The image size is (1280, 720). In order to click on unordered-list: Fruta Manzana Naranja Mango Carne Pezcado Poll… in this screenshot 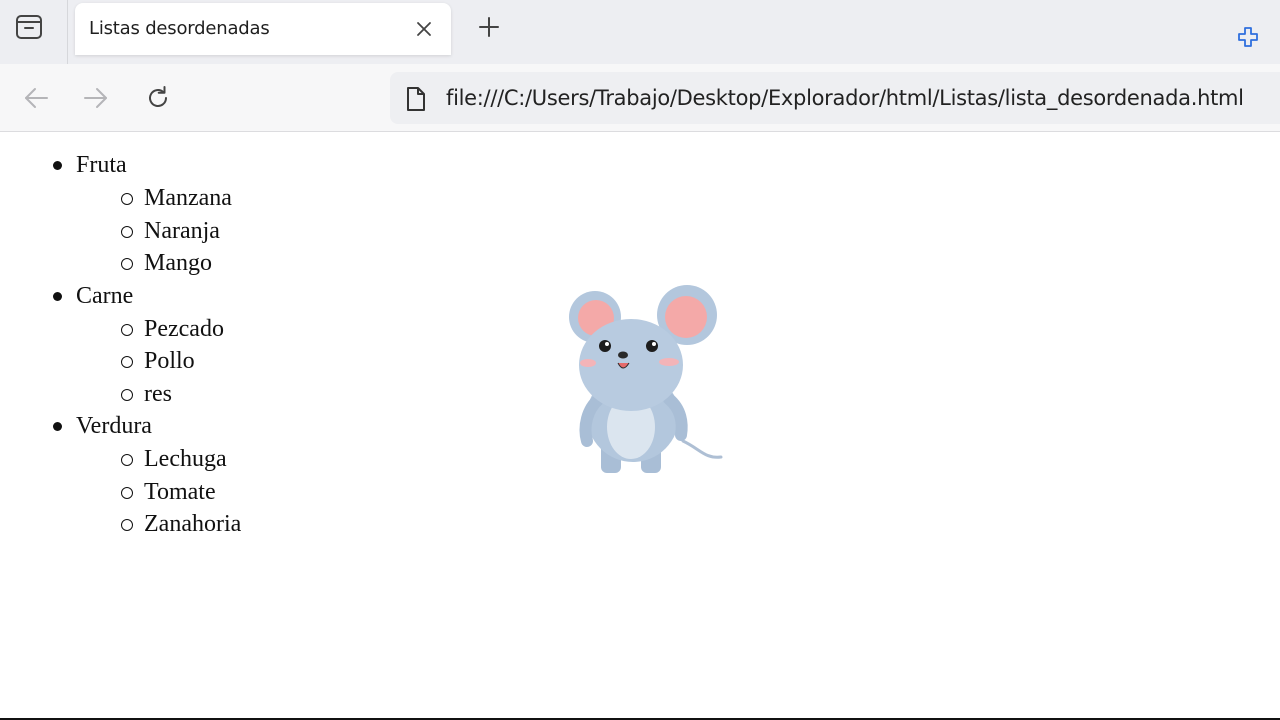, I will do `click(146, 347)`.